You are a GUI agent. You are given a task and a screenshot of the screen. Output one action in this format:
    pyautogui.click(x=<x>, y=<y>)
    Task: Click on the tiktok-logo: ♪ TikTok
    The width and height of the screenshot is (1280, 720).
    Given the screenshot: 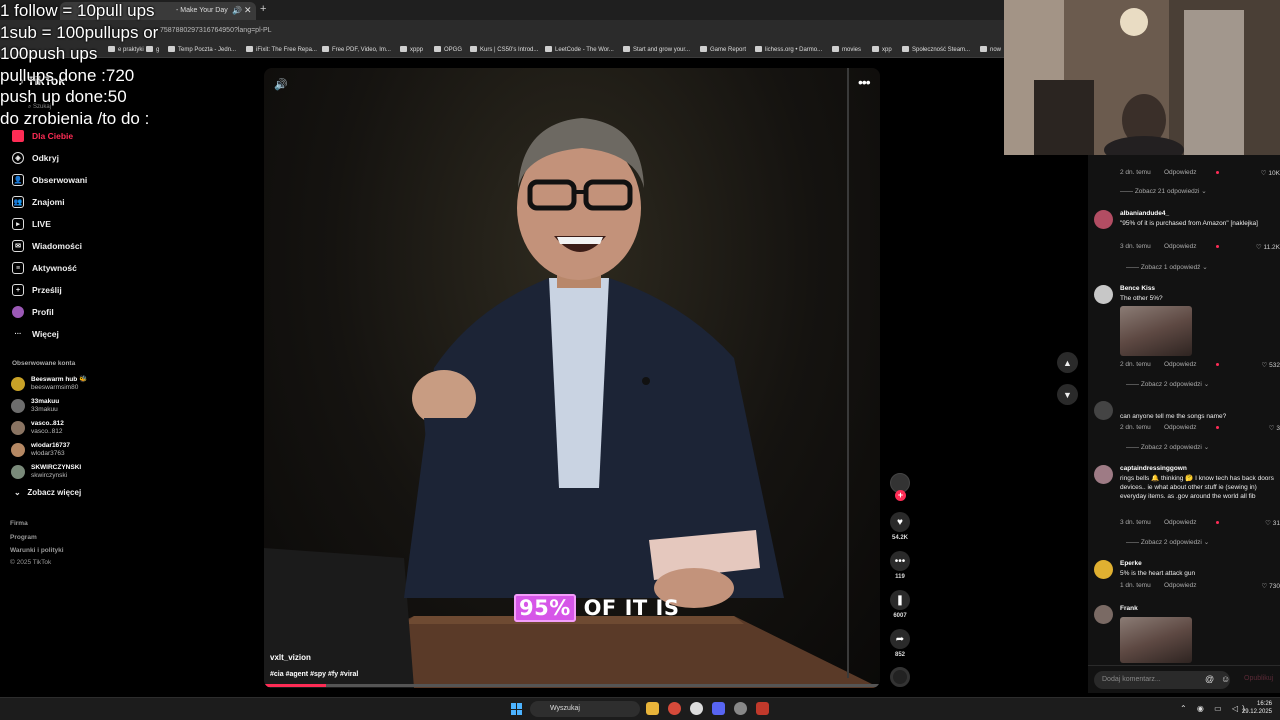 What is the action you would take?
    pyautogui.click(x=41, y=81)
    